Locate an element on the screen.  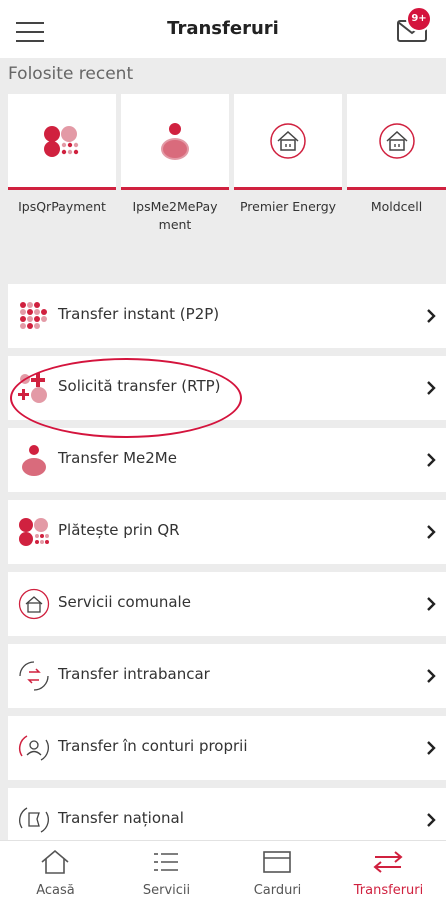
list-item-own-accounts-transfer: Transfer în conturi proprii is located at coordinates (227, 748).